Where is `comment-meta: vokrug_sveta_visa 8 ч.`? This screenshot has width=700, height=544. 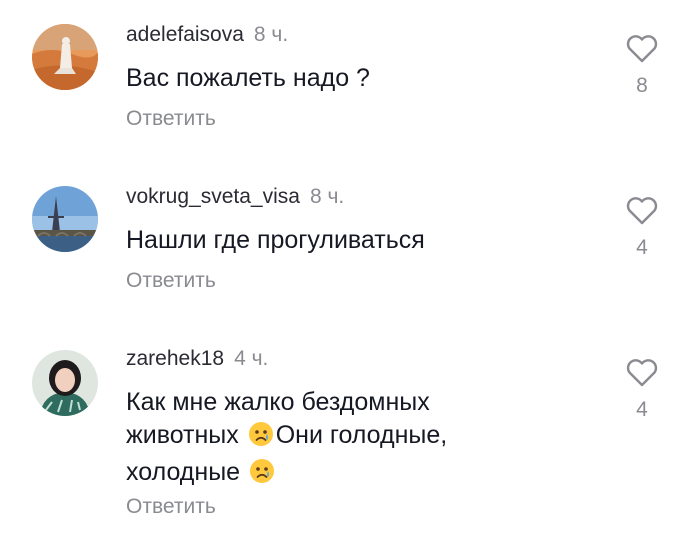 comment-meta: vokrug_sveta_visa 8 ч. is located at coordinates (235, 197).